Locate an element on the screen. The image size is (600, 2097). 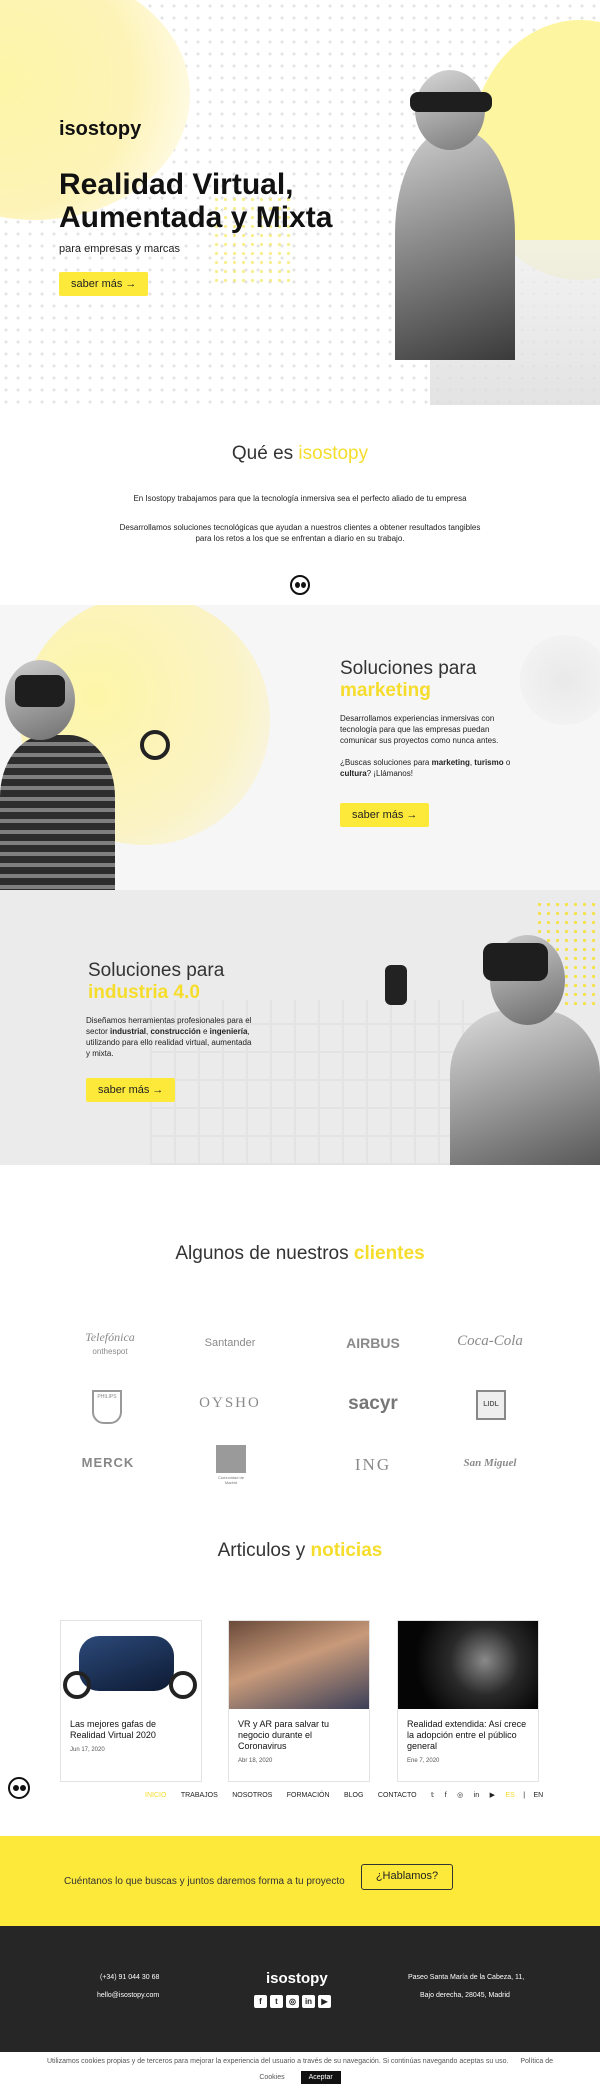
marketing-p2-pre: ¿Buscas soluciones para is located at coordinates (386, 762).